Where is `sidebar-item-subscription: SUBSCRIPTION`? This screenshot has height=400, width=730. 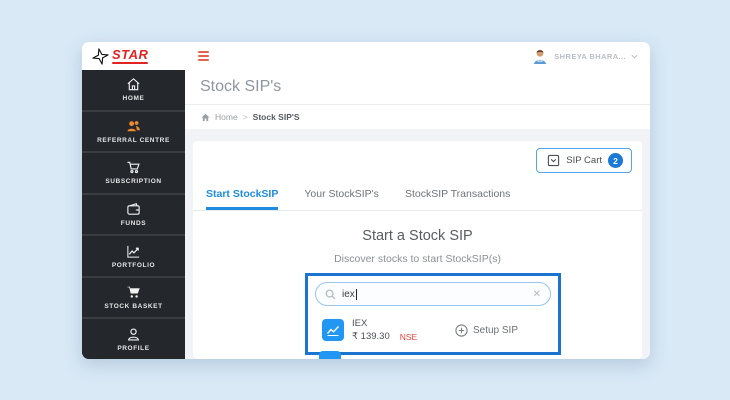 sidebar-item-subscription: SUBSCRIPTION is located at coordinates (133, 172).